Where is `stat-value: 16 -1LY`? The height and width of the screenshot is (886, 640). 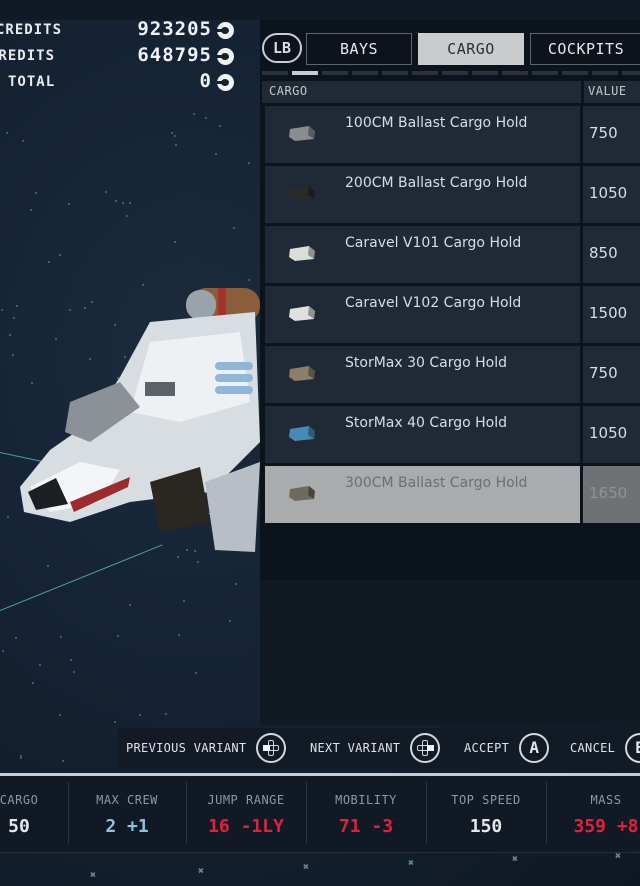 stat-value: 16 -1LY is located at coordinates (246, 826).